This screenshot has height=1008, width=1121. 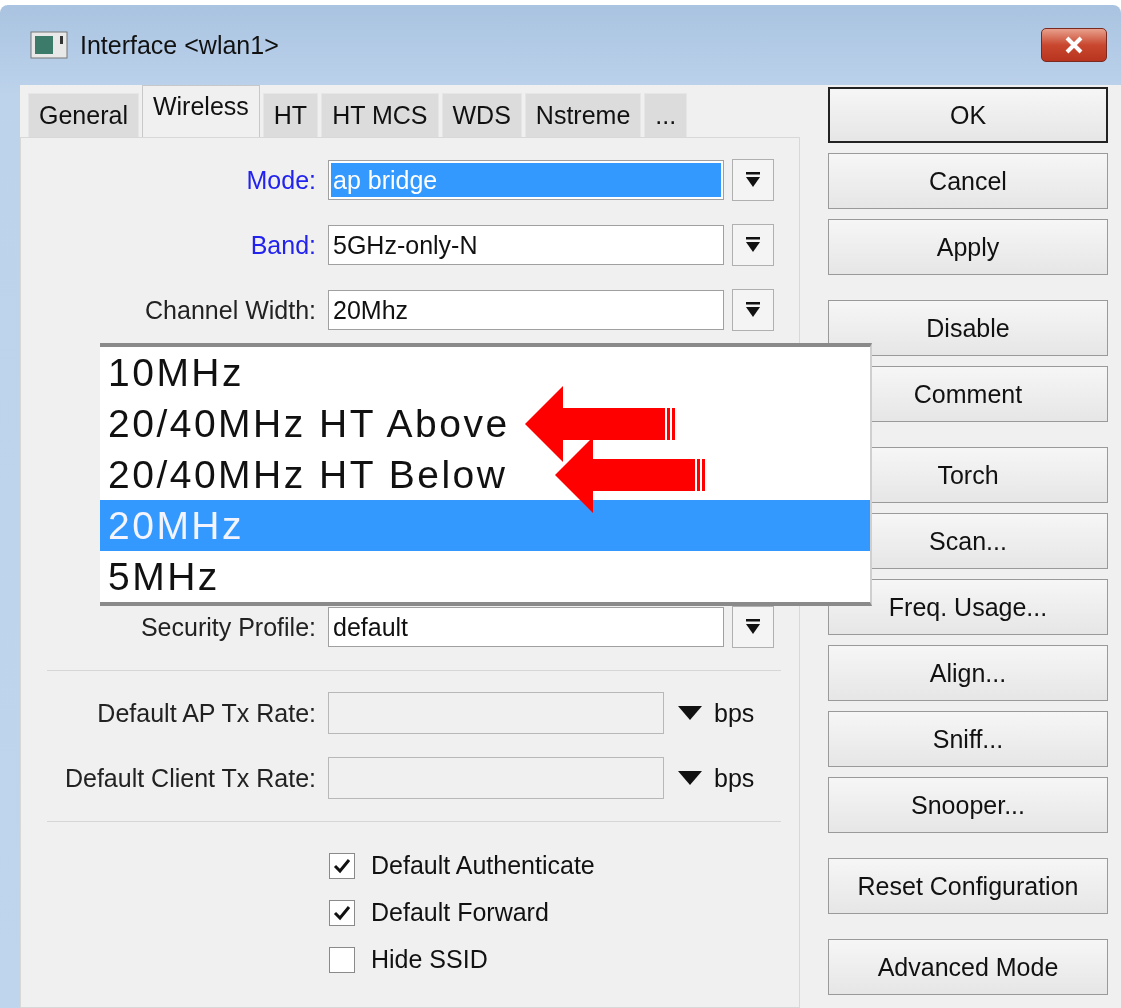 What do you see at coordinates (968, 181) in the screenshot?
I see `dialog-button: Cancel` at bounding box center [968, 181].